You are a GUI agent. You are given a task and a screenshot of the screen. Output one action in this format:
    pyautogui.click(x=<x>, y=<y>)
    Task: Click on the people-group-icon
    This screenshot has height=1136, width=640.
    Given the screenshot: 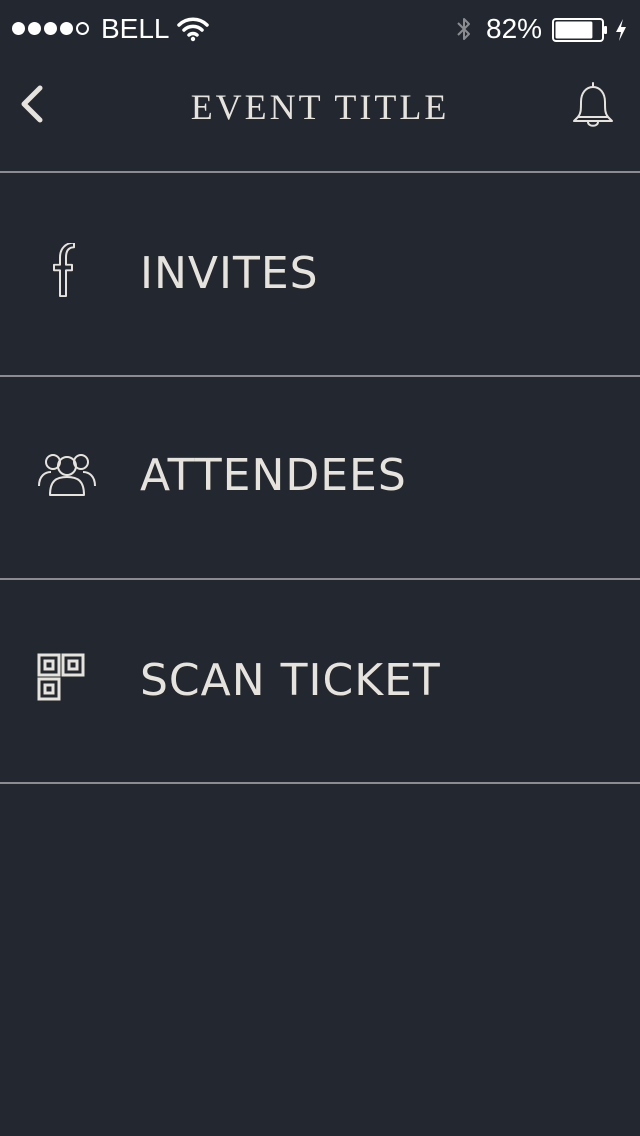 What is the action you would take?
    pyautogui.click(x=67, y=475)
    